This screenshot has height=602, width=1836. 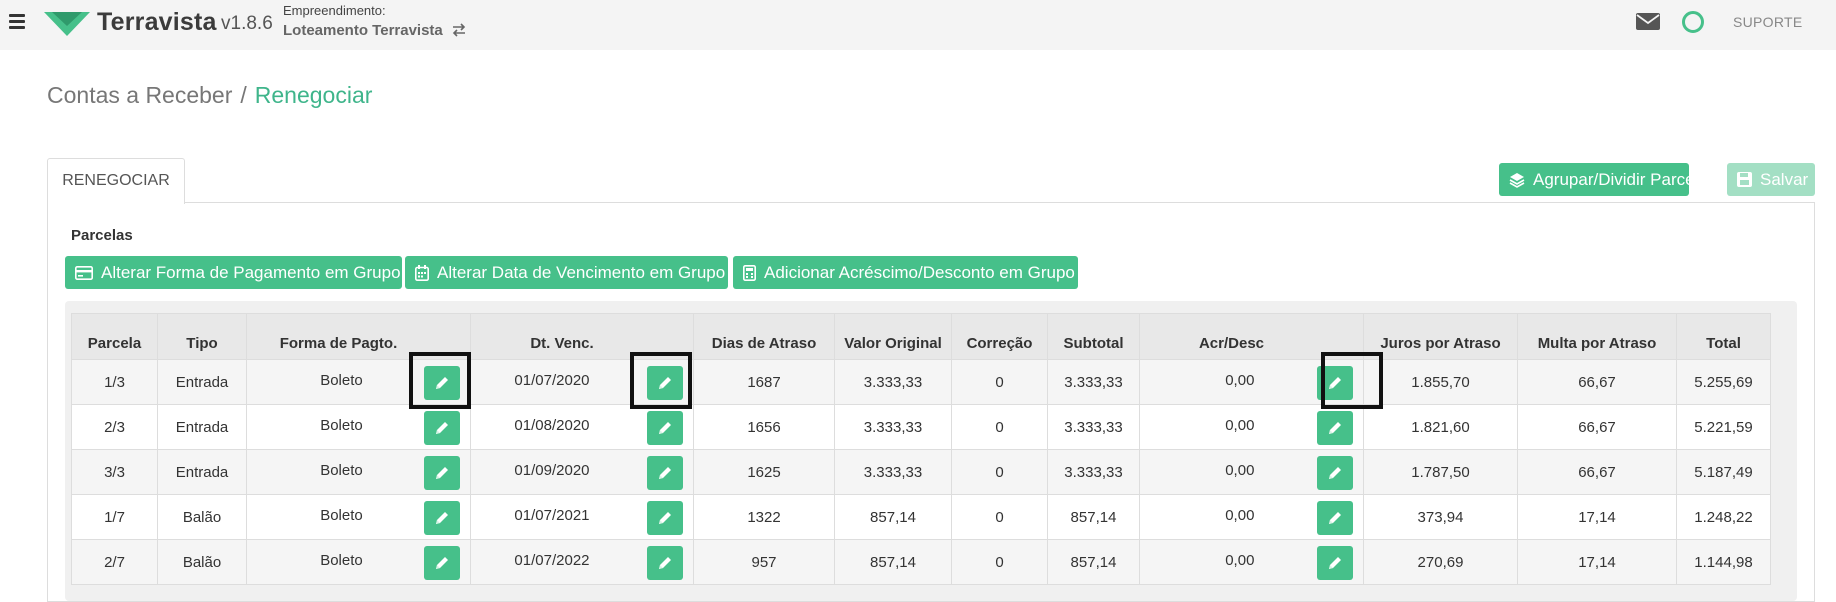 I want to click on col-header-subtotal: Subtotal, so click(x=1093, y=336).